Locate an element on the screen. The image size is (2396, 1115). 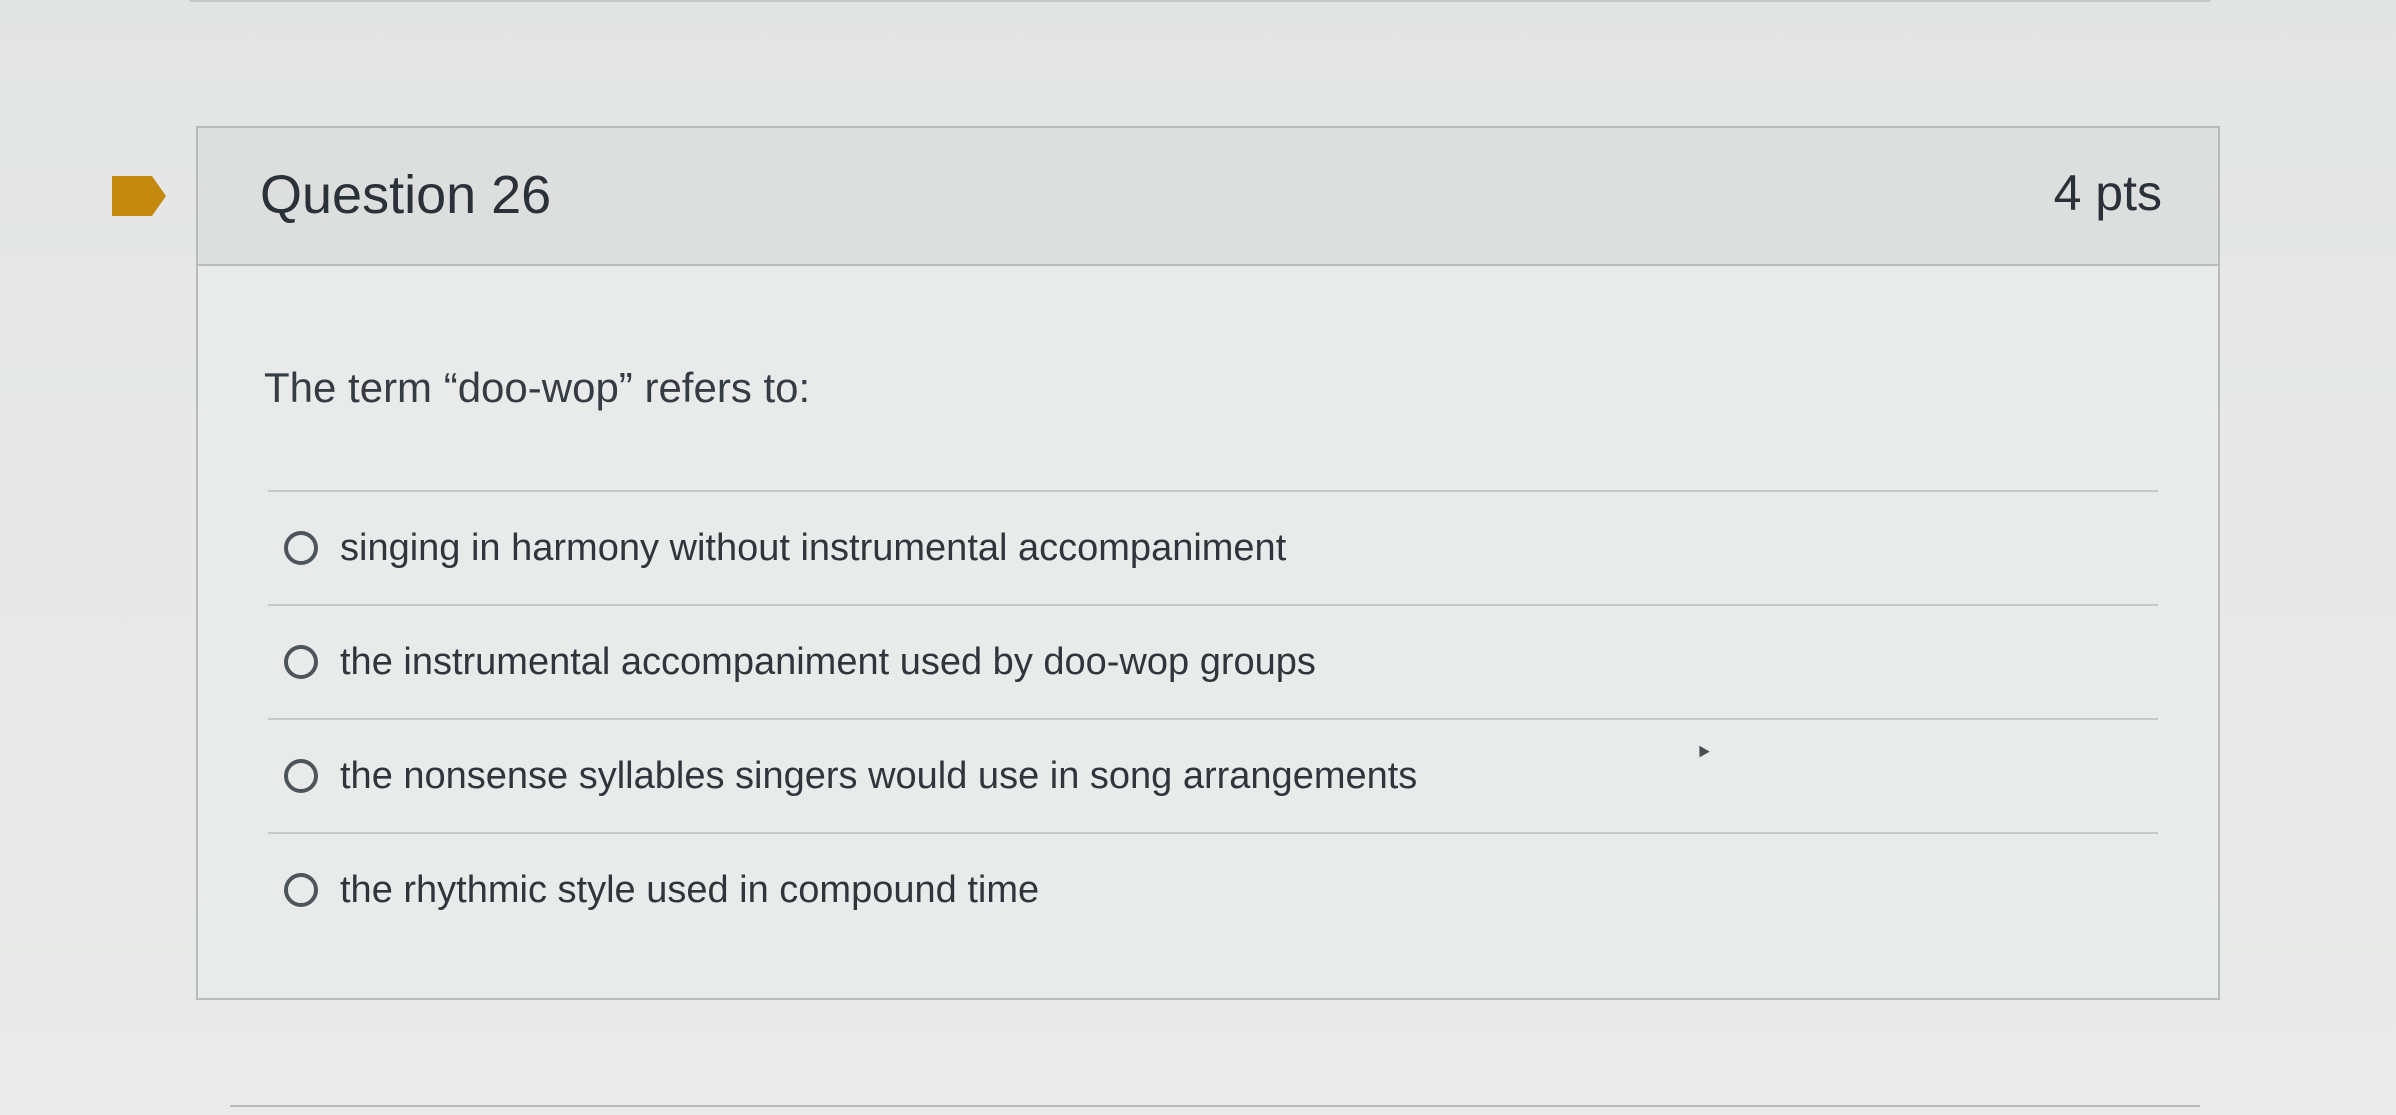
question-header: Question 26 4 pts is located at coordinates (1208, 197).